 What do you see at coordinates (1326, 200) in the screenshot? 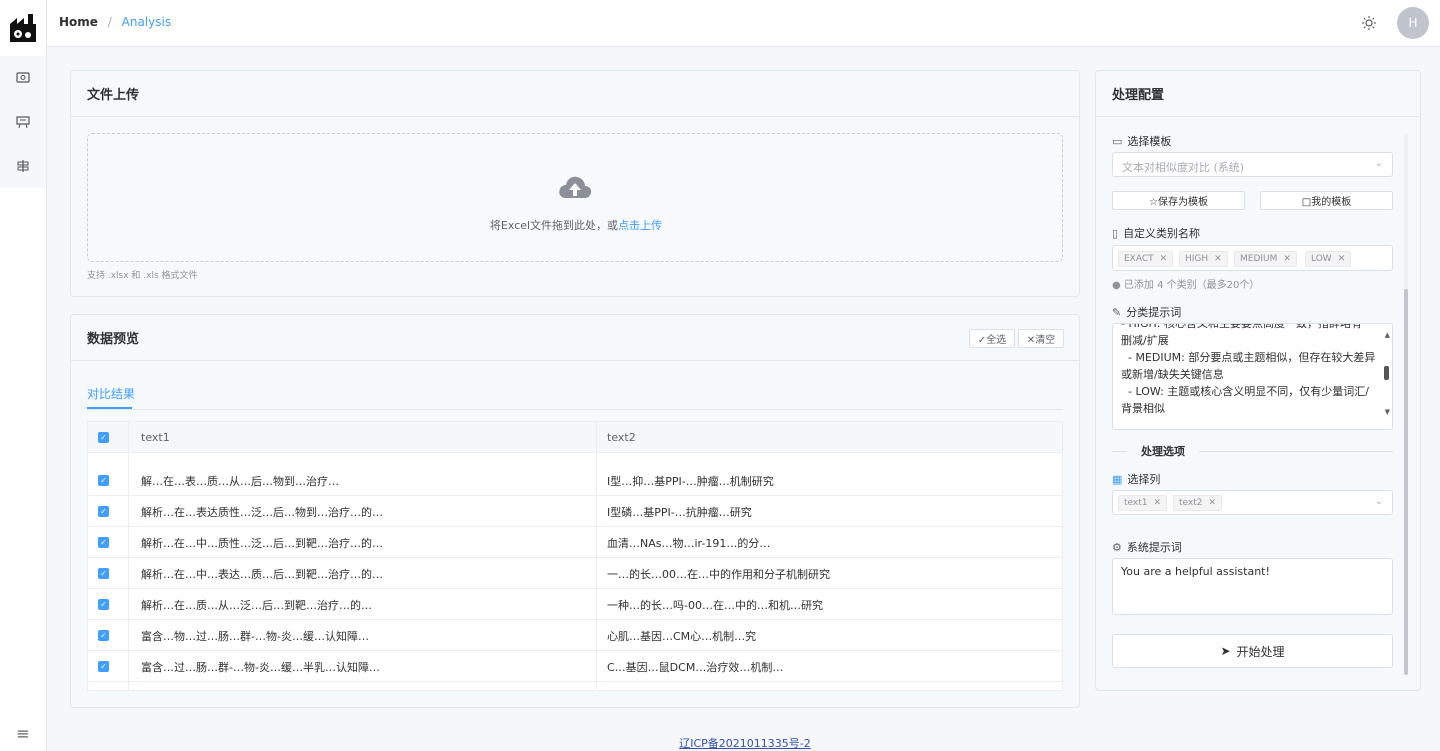
I see `my-templates-button: □我的模板` at bounding box center [1326, 200].